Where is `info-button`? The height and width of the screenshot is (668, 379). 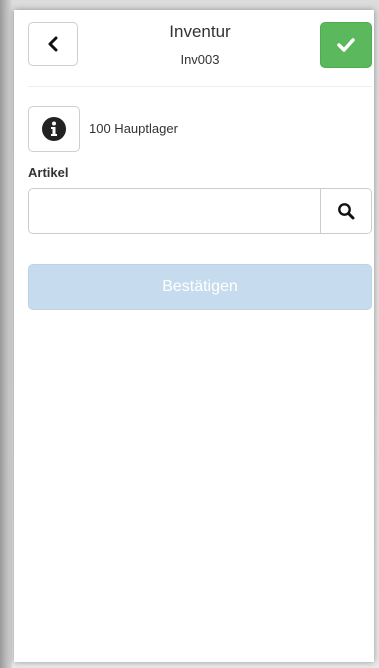
info-button is located at coordinates (54, 129).